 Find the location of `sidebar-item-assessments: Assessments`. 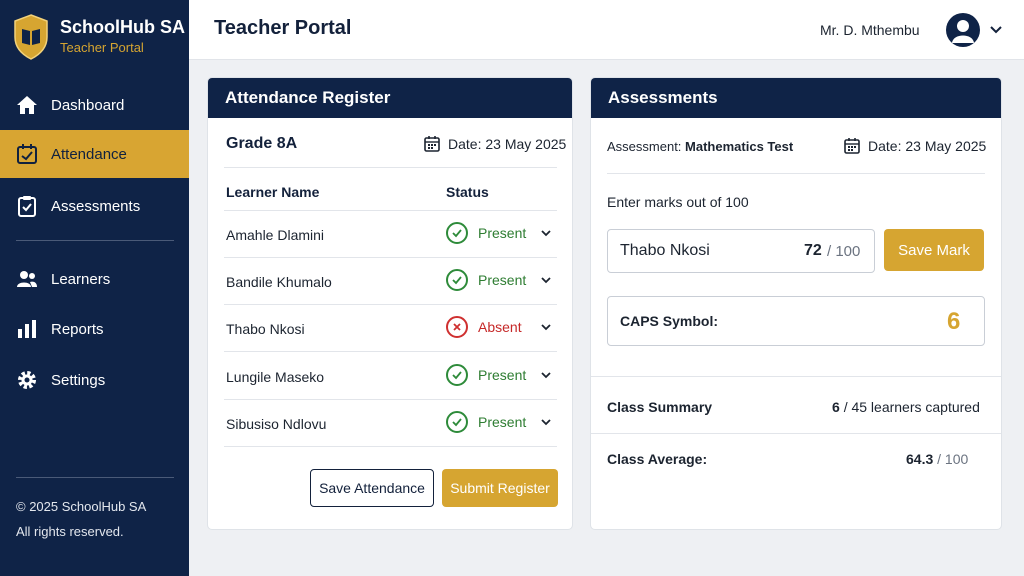

sidebar-item-assessments: Assessments is located at coordinates (94, 206).